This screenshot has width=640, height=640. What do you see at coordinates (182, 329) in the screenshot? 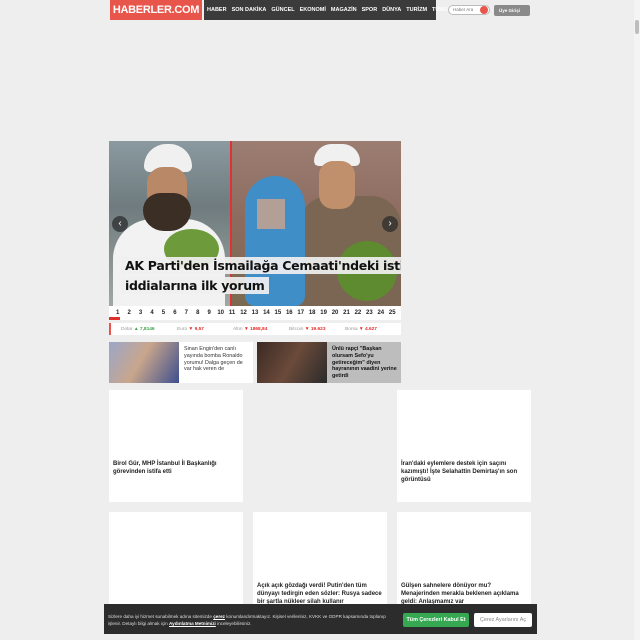
I see `market-name: Euro` at bounding box center [182, 329].